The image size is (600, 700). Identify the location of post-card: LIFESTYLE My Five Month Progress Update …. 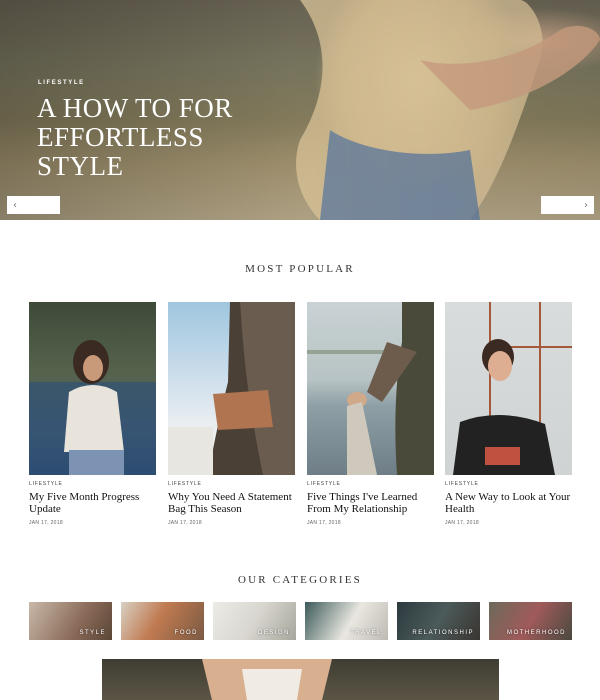
(92, 414).